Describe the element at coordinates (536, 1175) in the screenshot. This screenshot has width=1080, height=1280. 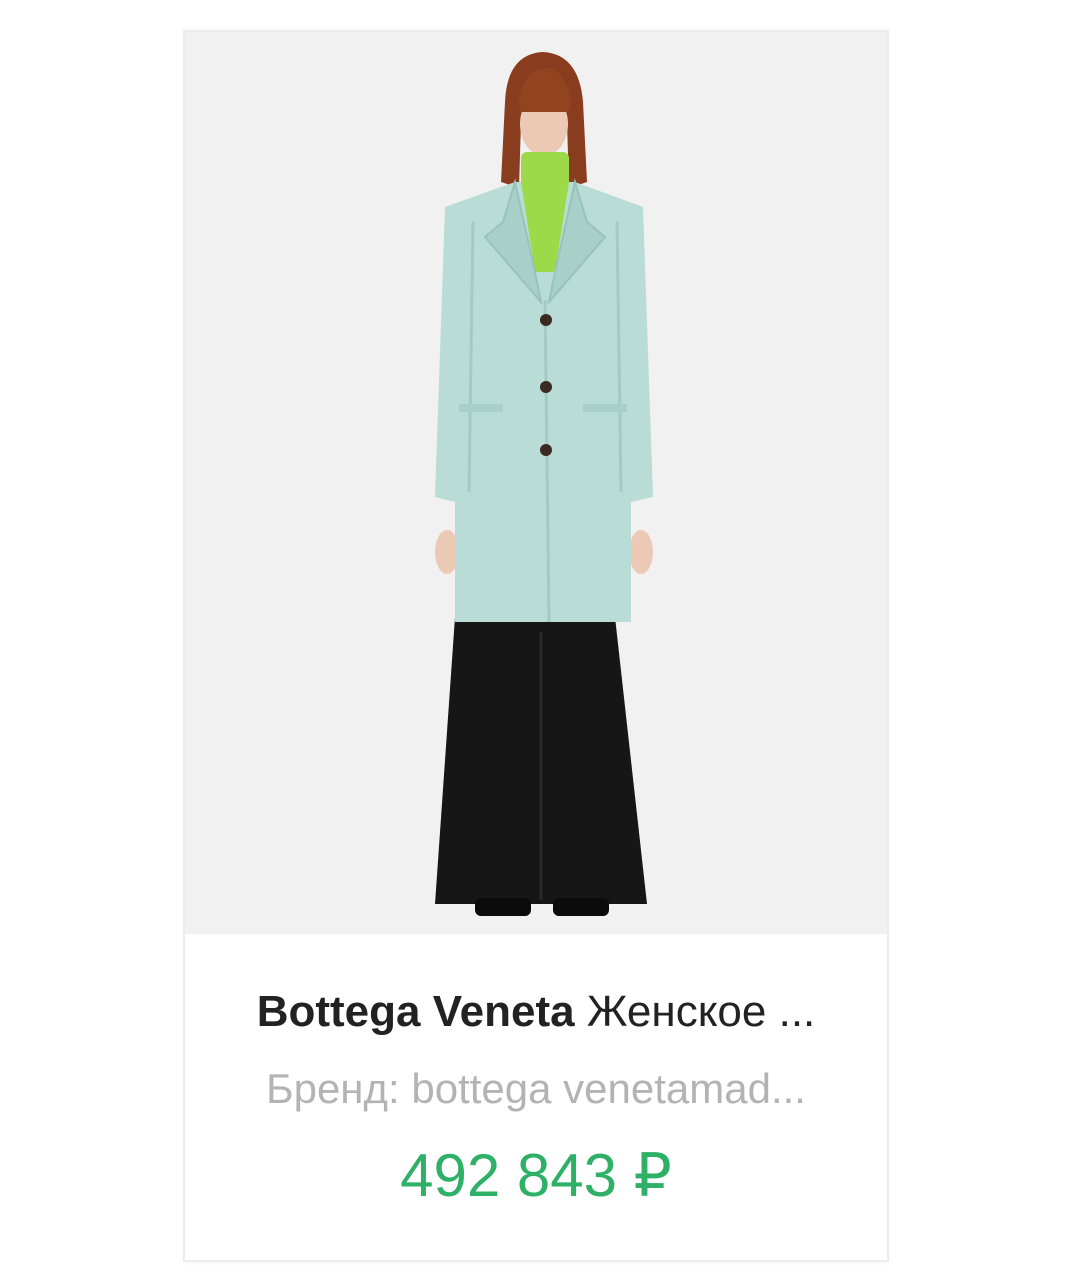
I see `product-price: 492 843 ₽` at that location.